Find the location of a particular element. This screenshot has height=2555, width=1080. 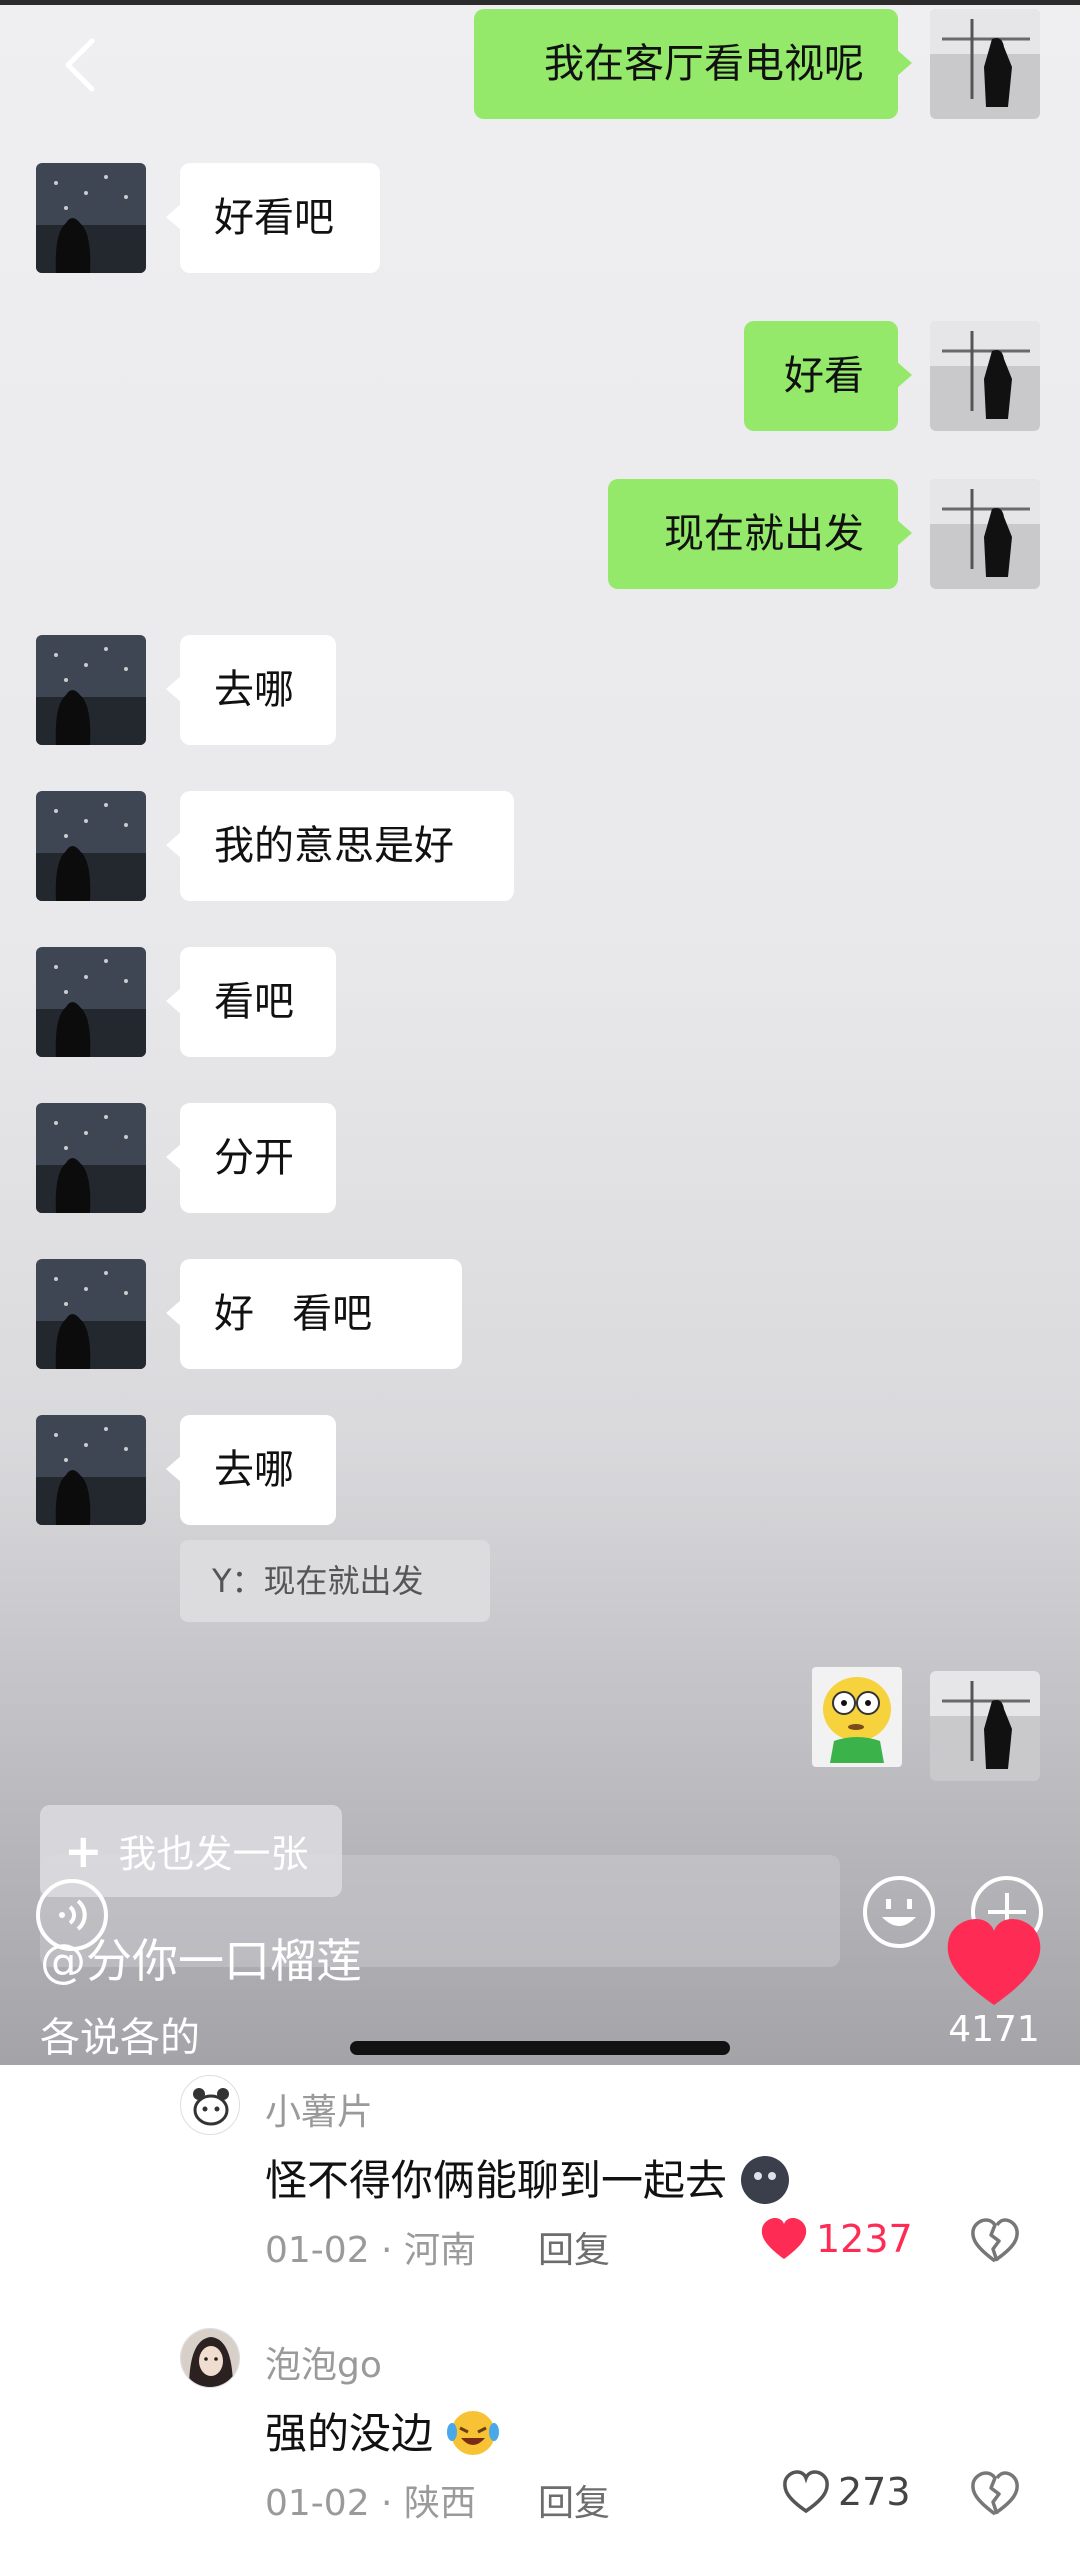

quoted-message: Y：现在就出发 is located at coordinates (335, 1581).